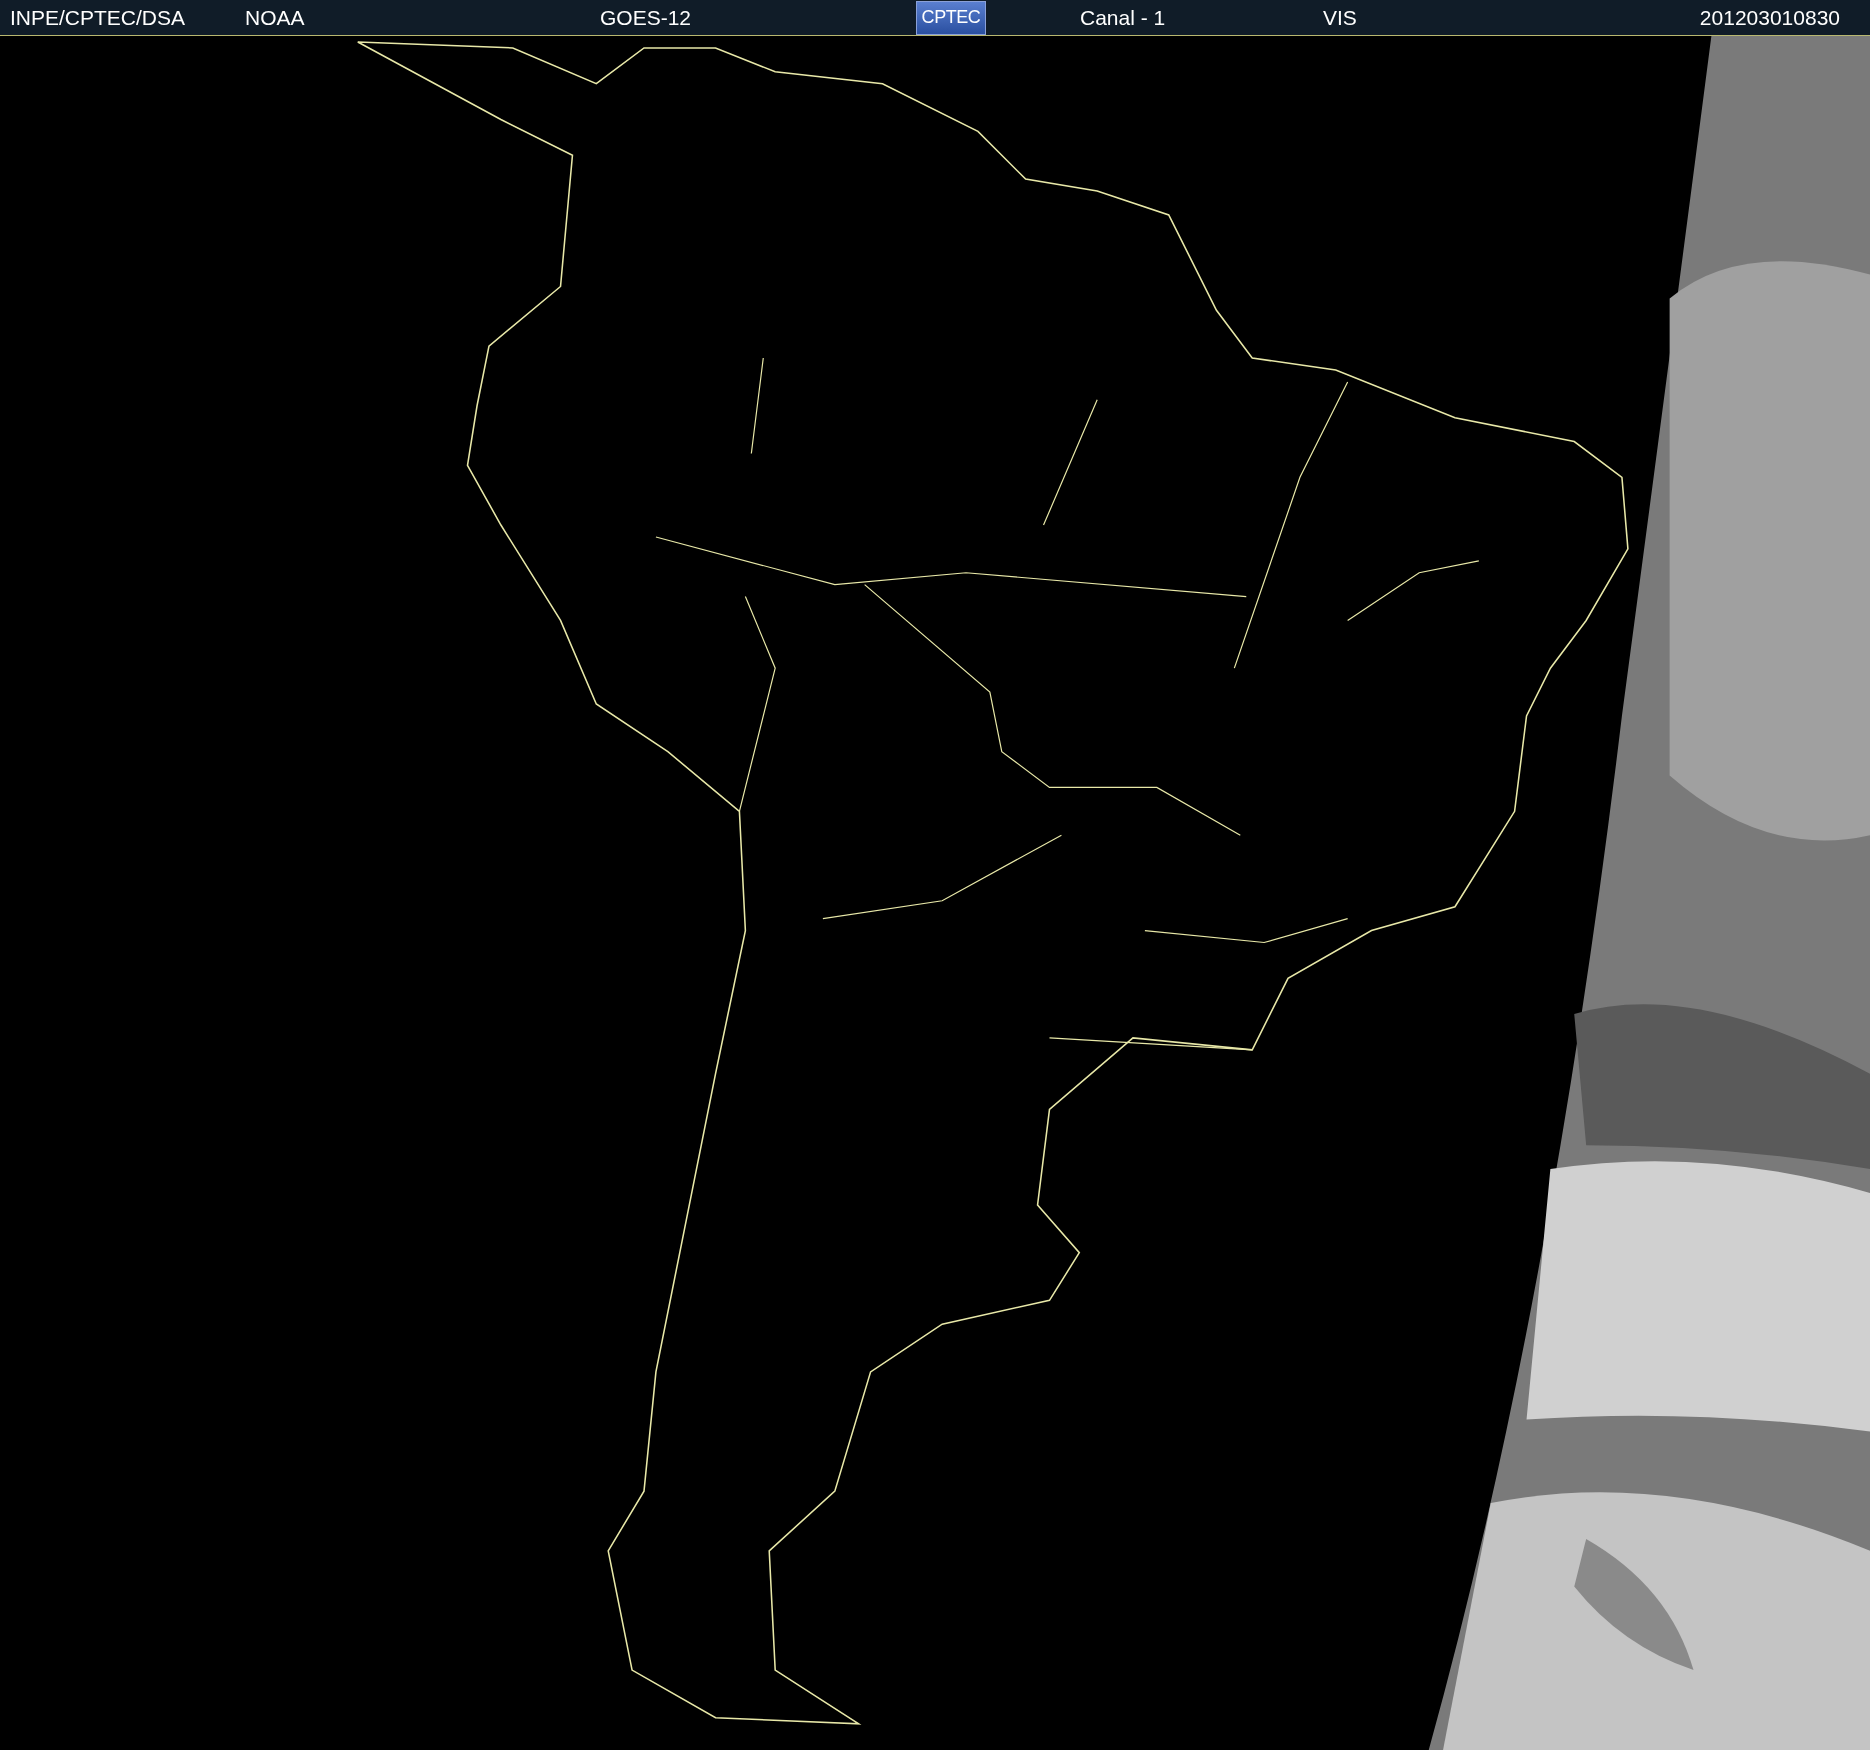 The image size is (1870, 1750). What do you see at coordinates (1769, 17) in the screenshot?
I see `timestamp-label: 201203010830` at bounding box center [1769, 17].